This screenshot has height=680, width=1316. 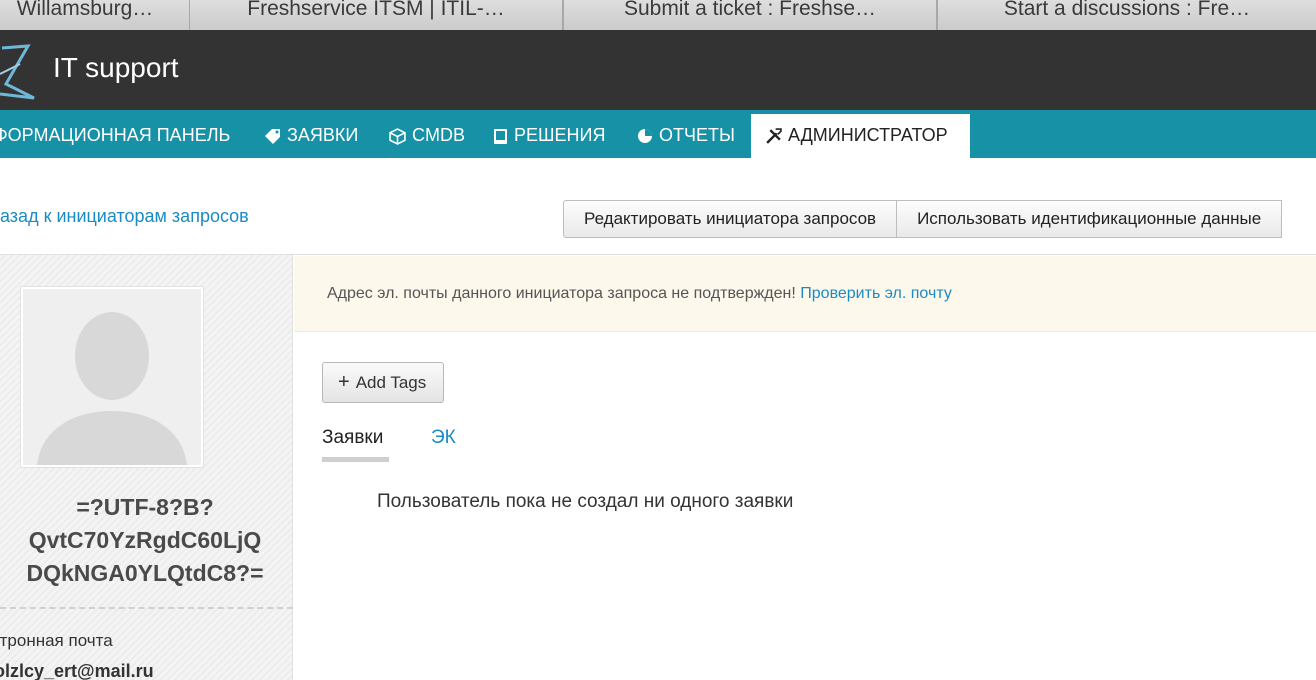 What do you see at coordinates (868, 135) in the screenshot?
I see `nav-item-label: АДМИНИСТРАТОР` at bounding box center [868, 135].